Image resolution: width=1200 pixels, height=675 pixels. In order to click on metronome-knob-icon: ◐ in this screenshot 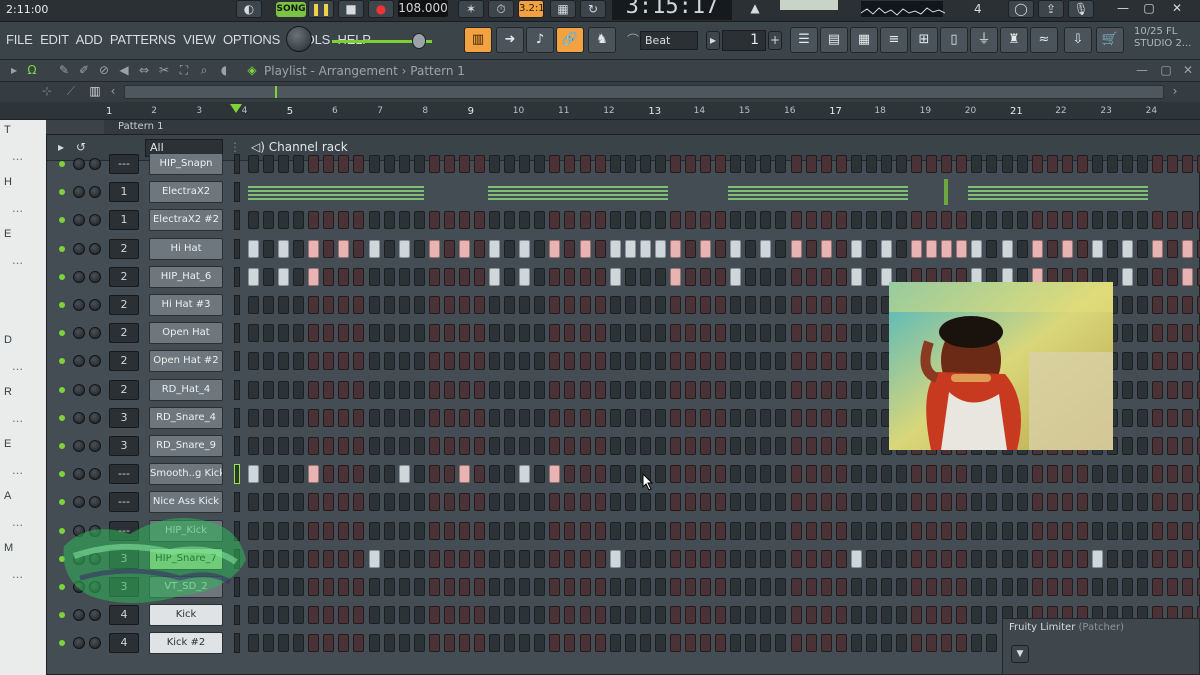, I will do `click(249, 9)`.